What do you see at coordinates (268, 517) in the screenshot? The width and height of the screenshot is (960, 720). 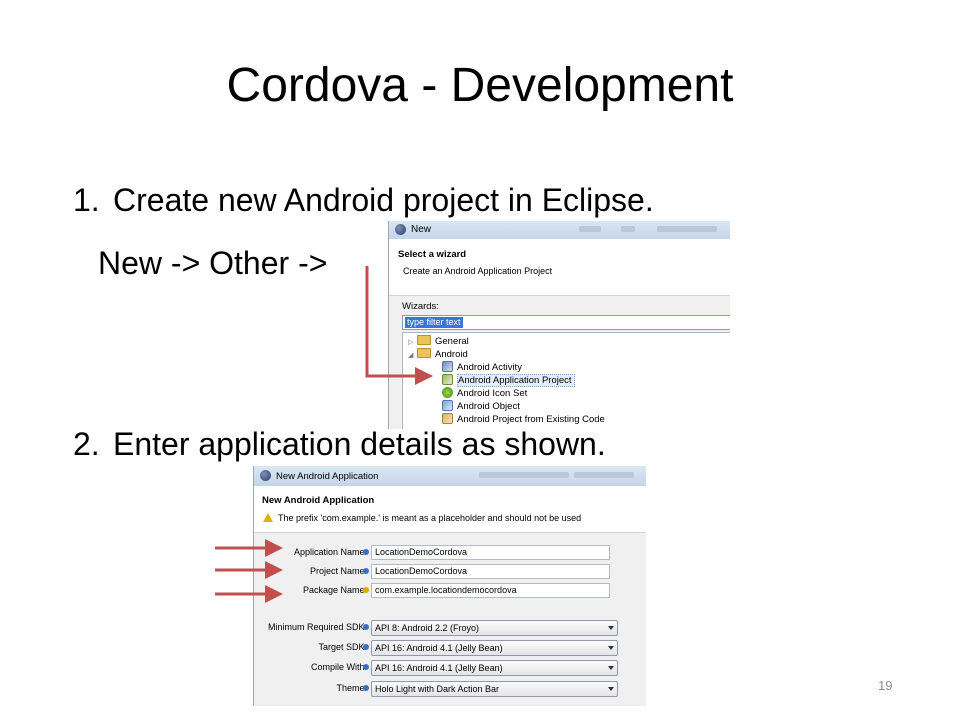 I see `warning-icon` at bounding box center [268, 517].